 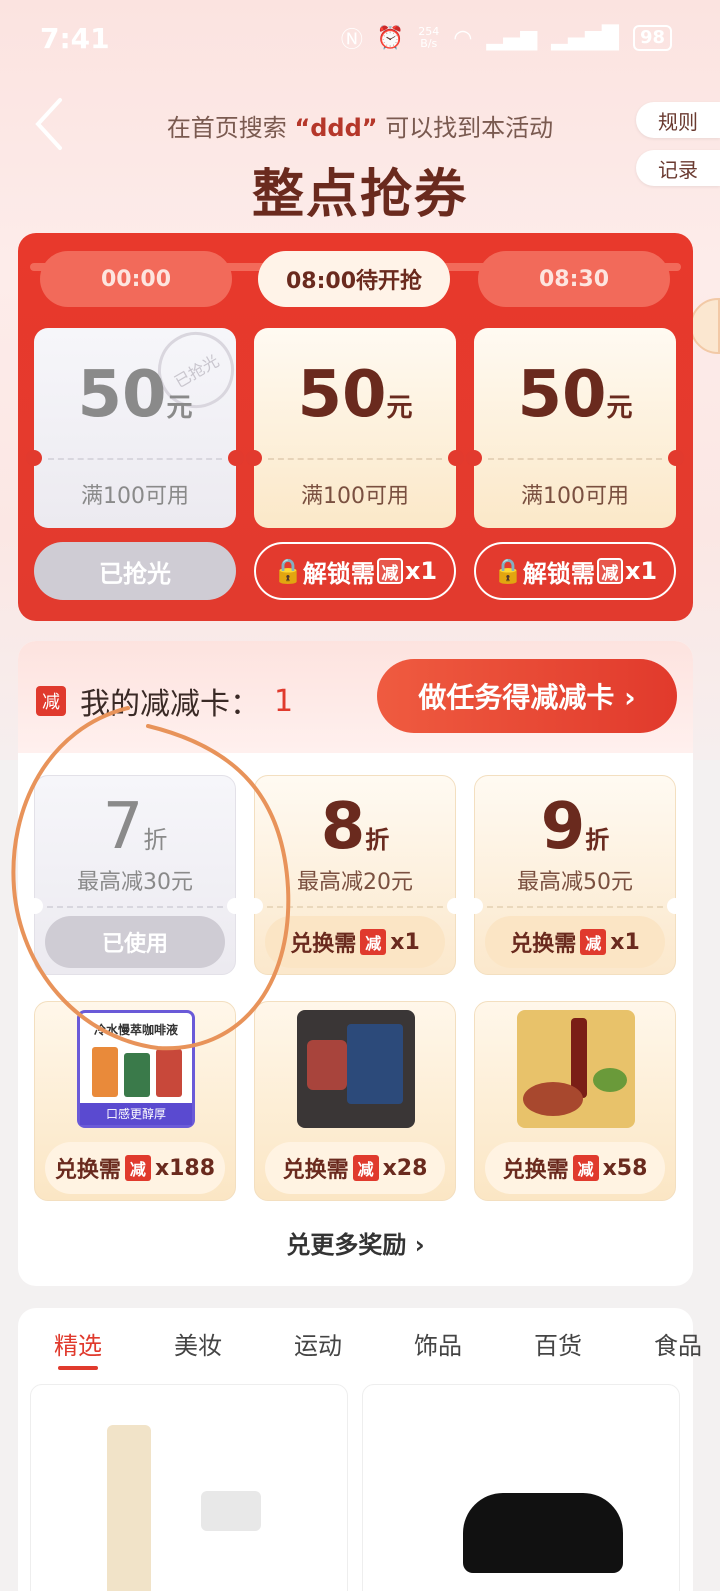 I want to click on tab-sports: 运动, so click(x=354, y=1343).